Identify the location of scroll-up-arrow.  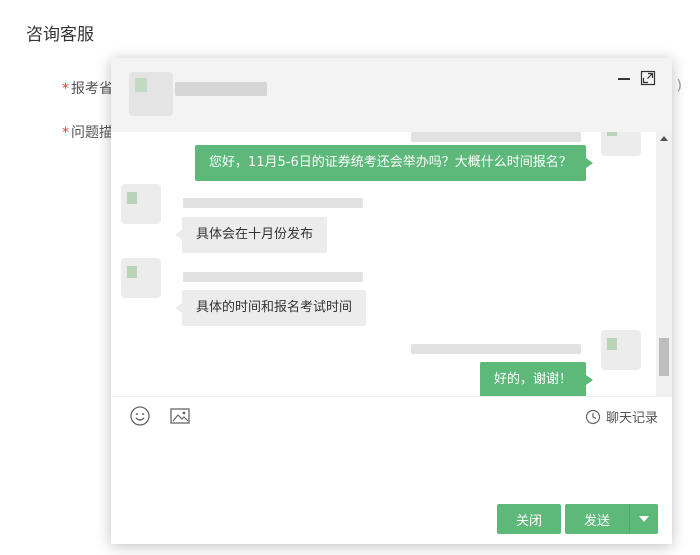
(664, 138).